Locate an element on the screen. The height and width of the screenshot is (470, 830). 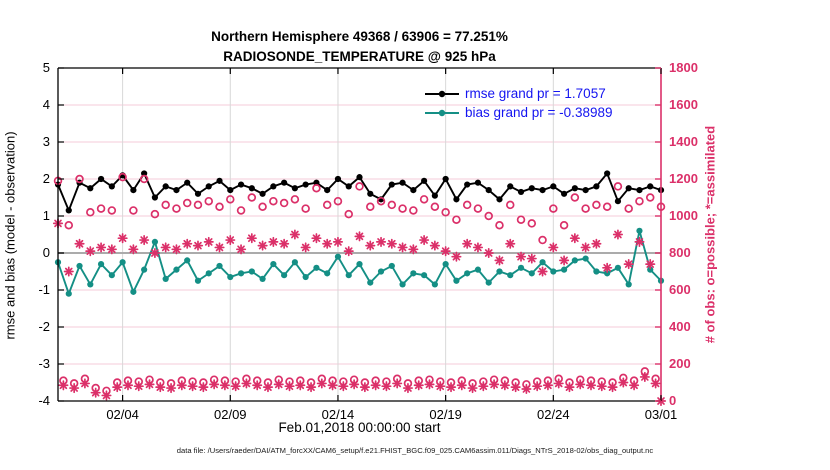
x-tick-label: 02/04 is located at coordinates (122, 414).